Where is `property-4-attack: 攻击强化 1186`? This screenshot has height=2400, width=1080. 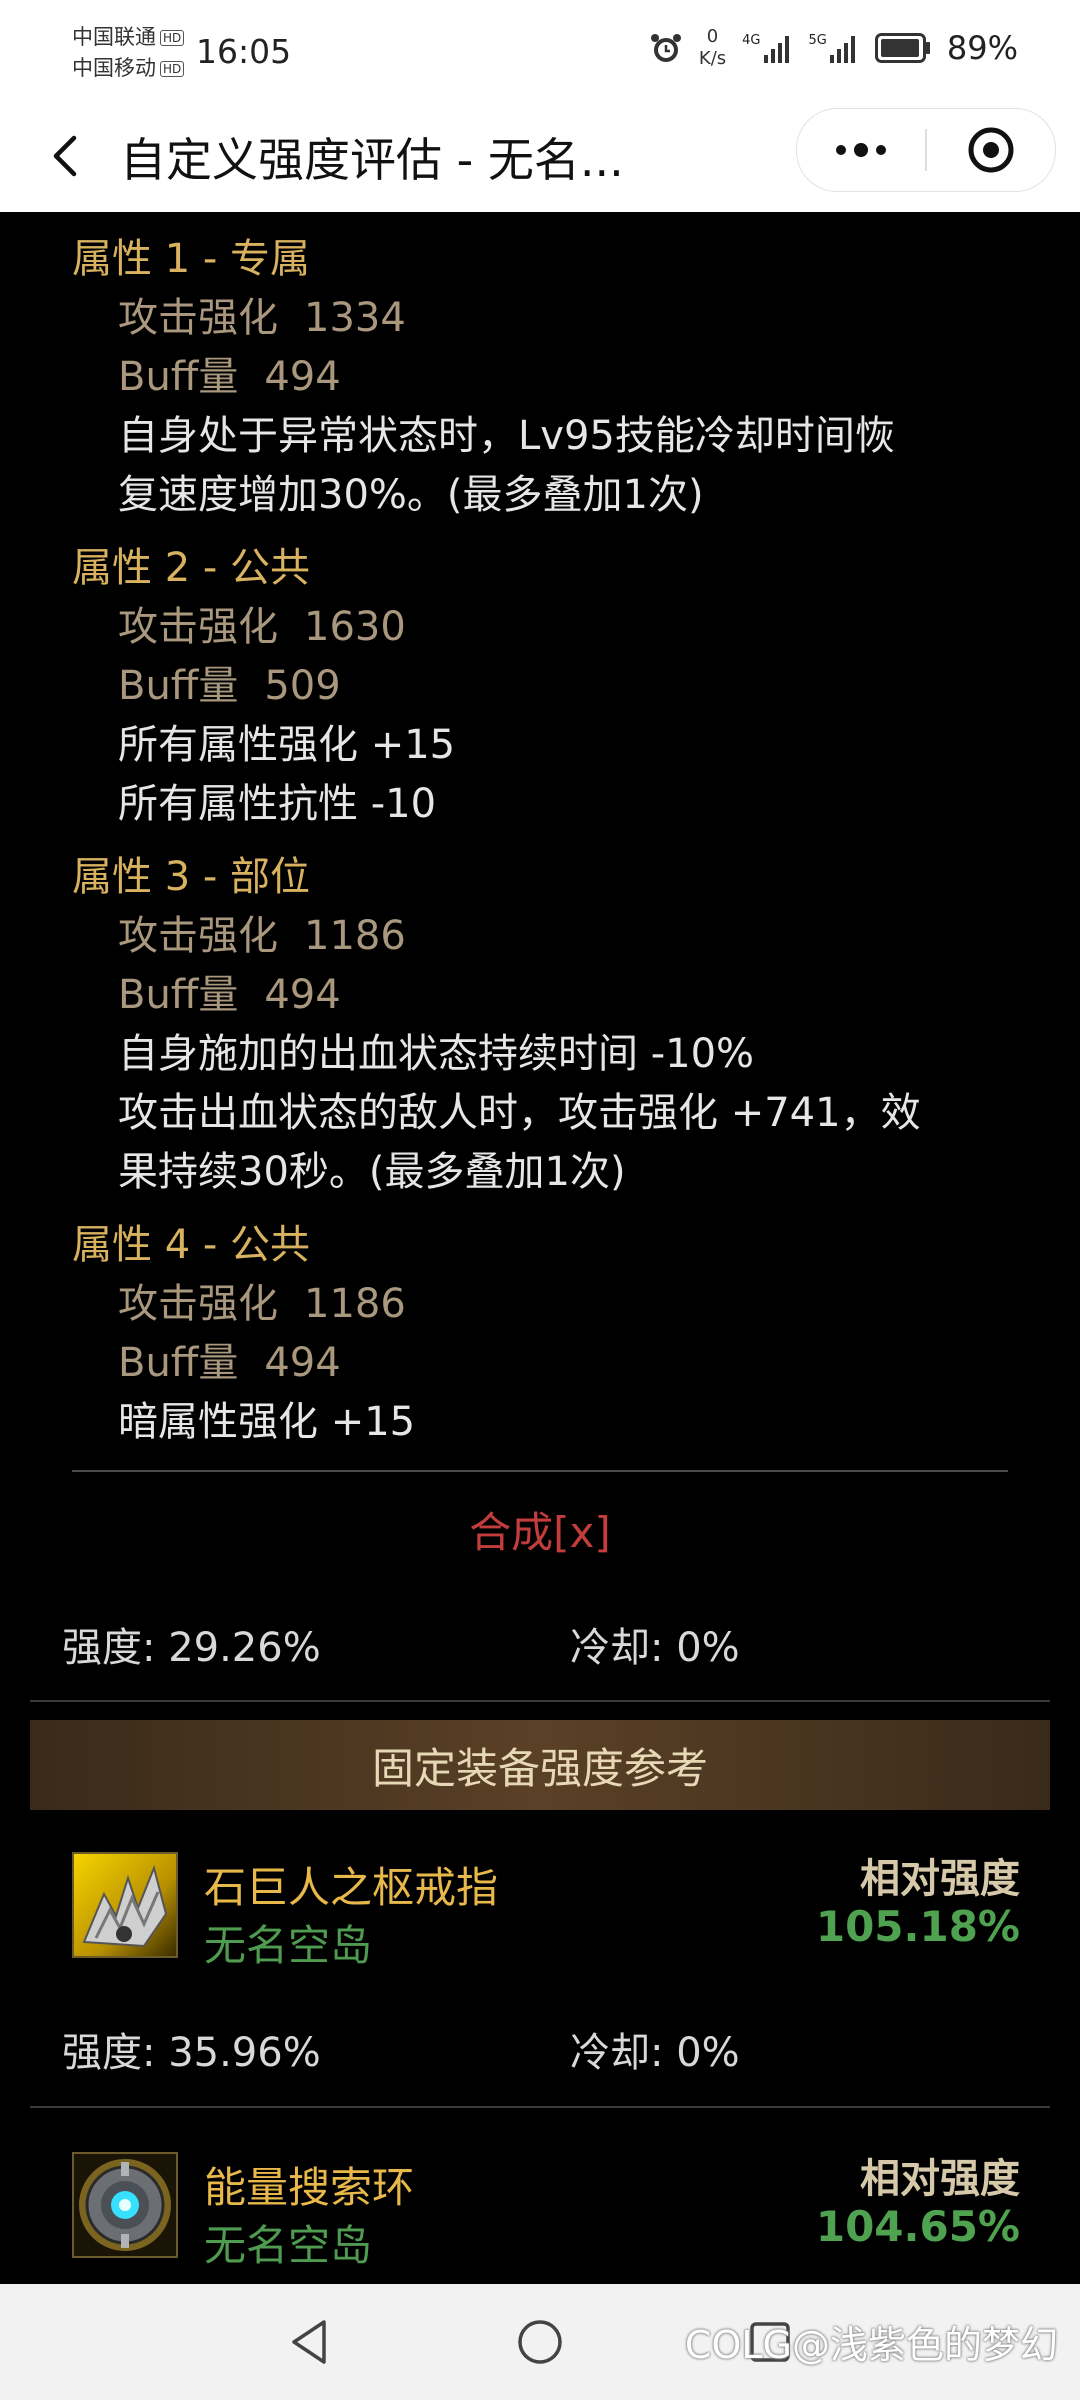 property-4-attack: 攻击强化 1186 is located at coordinates (262, 1304).